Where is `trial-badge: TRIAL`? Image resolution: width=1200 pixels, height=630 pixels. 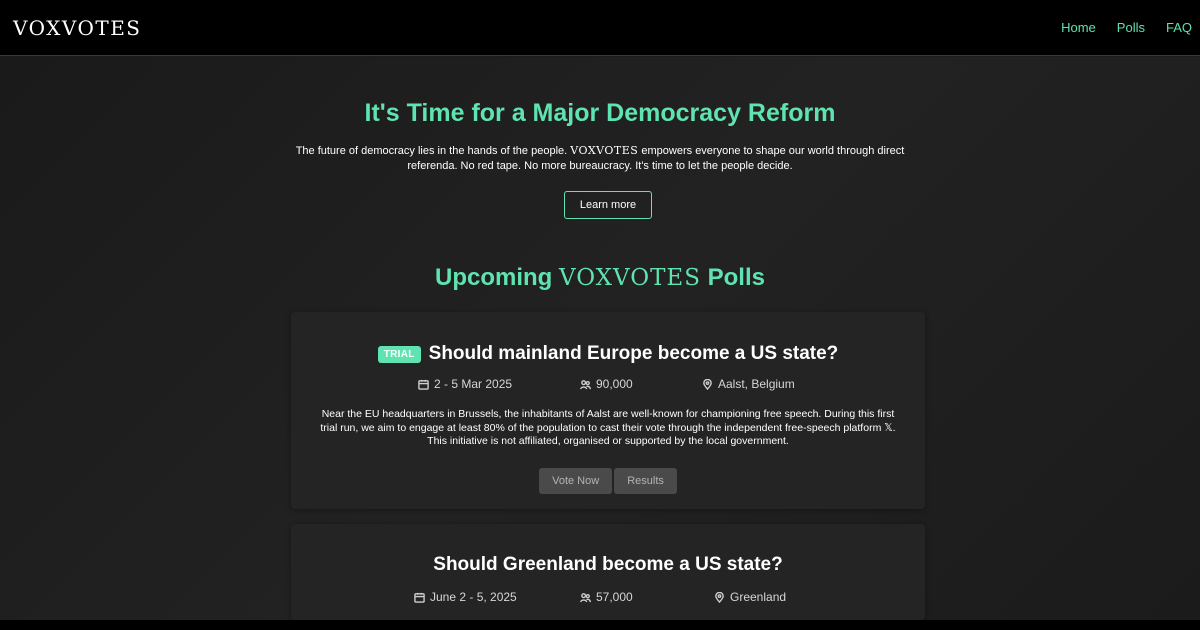
trial-badge: TRIAL is located at coordinates (399, 354).